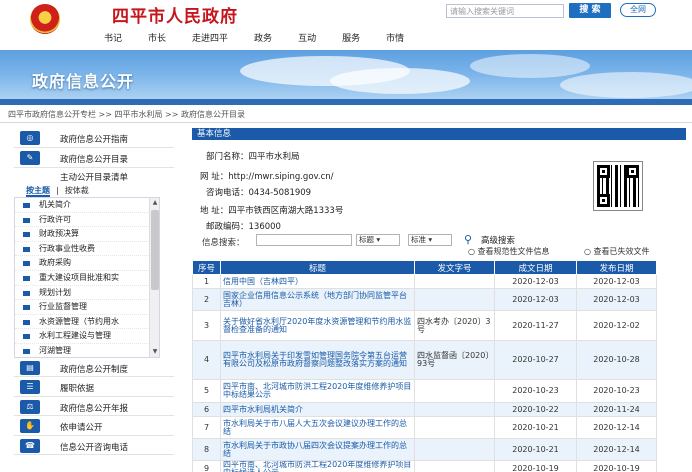 The width and height of the screenshot is (692, 472). Describe the element at coordinates (317, 466) in the screenshot. I see `row-title-link: 四平市南、北河城市防洪工程2020年度维修养护项目中标候选人公示` at that location.